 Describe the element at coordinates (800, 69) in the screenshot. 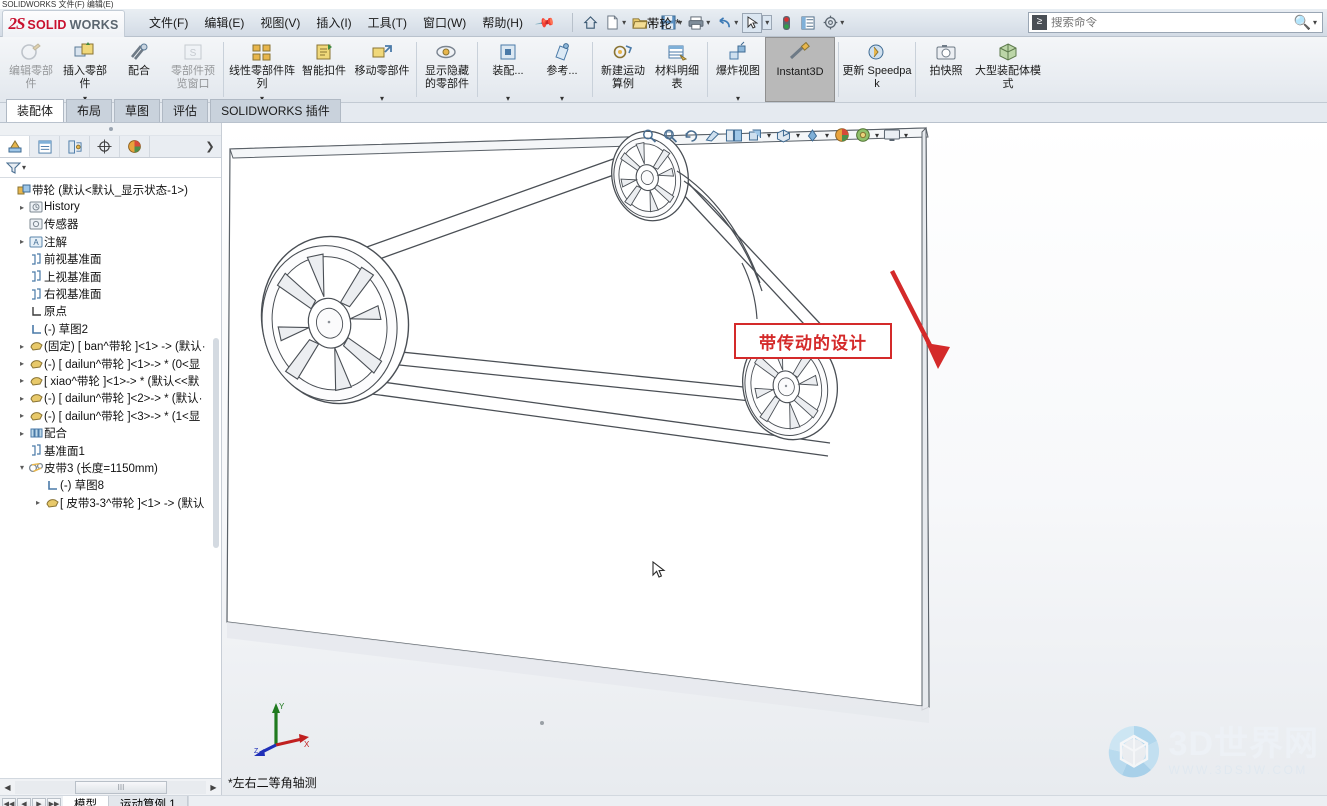

I see `ribbon-button-instant3d: Instant3D` at that location.